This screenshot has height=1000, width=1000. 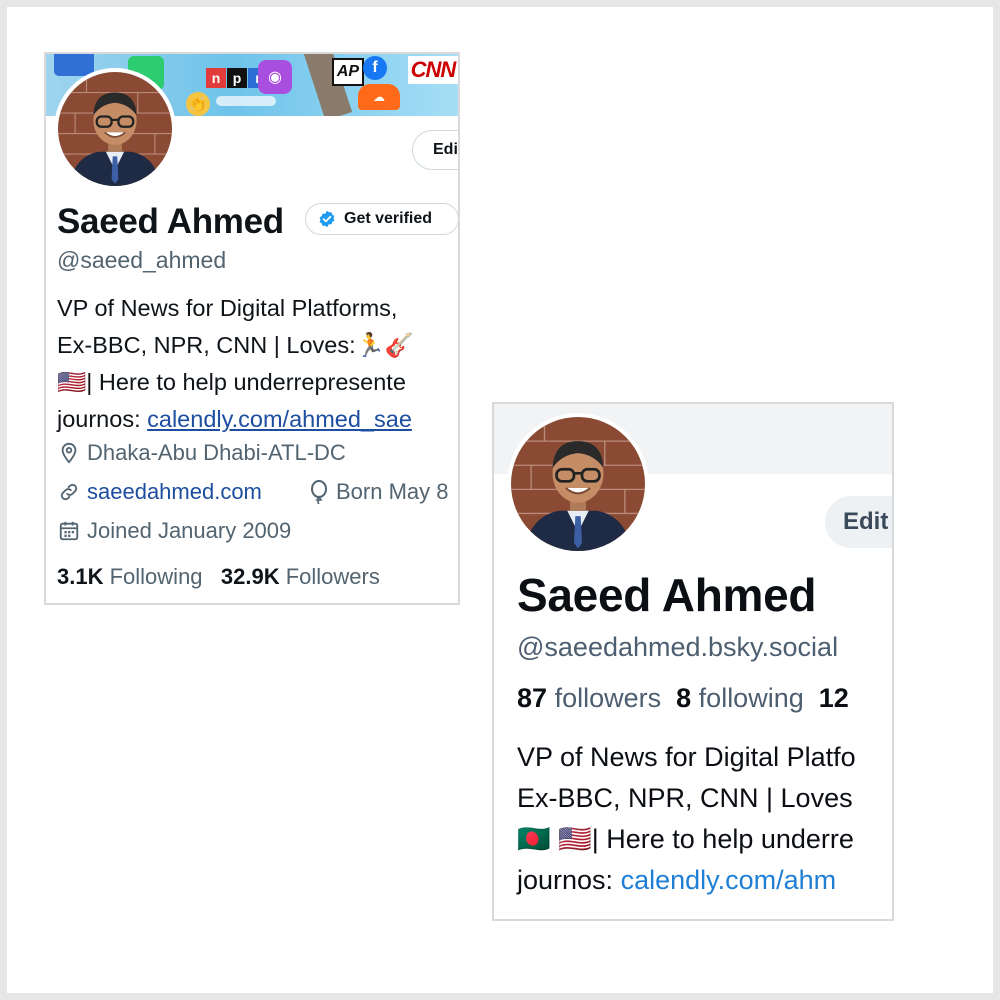 I want to click on get-verified-label: Get verified, so click(x=388, y=218).